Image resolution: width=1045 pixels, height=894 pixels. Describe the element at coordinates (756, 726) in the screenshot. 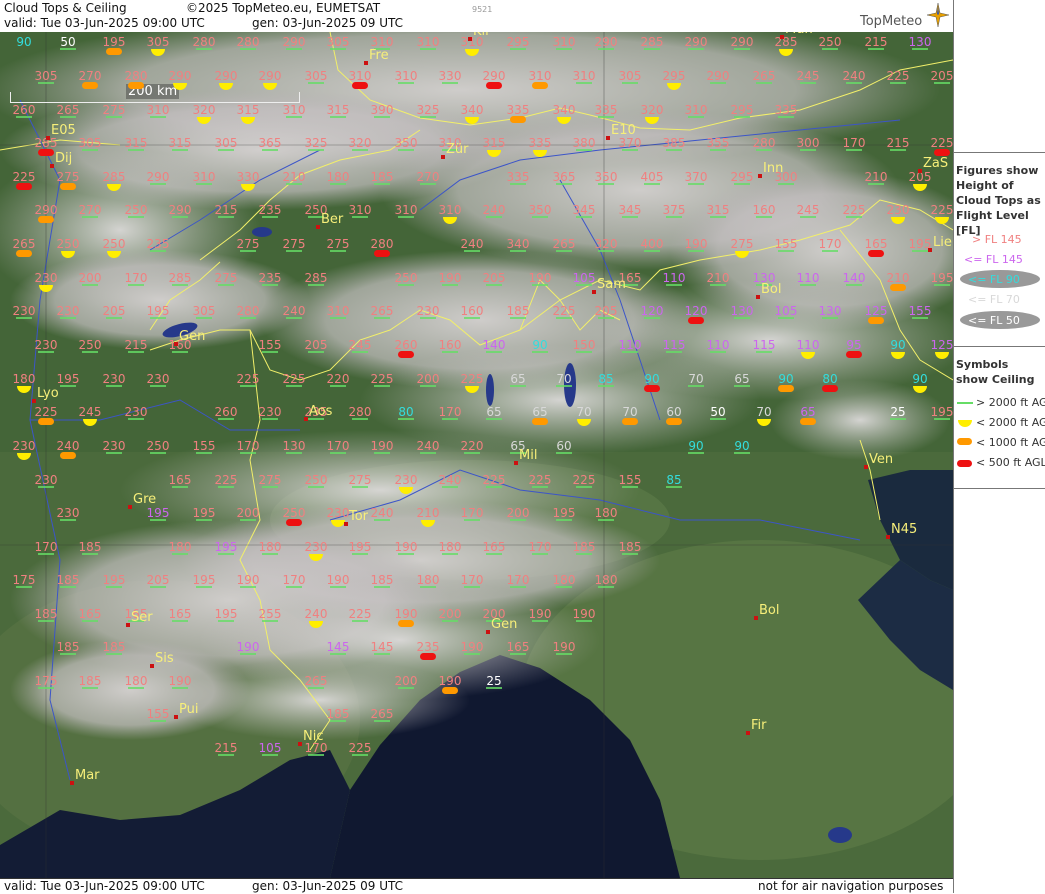

I see `city-marker: Fir` at that location.